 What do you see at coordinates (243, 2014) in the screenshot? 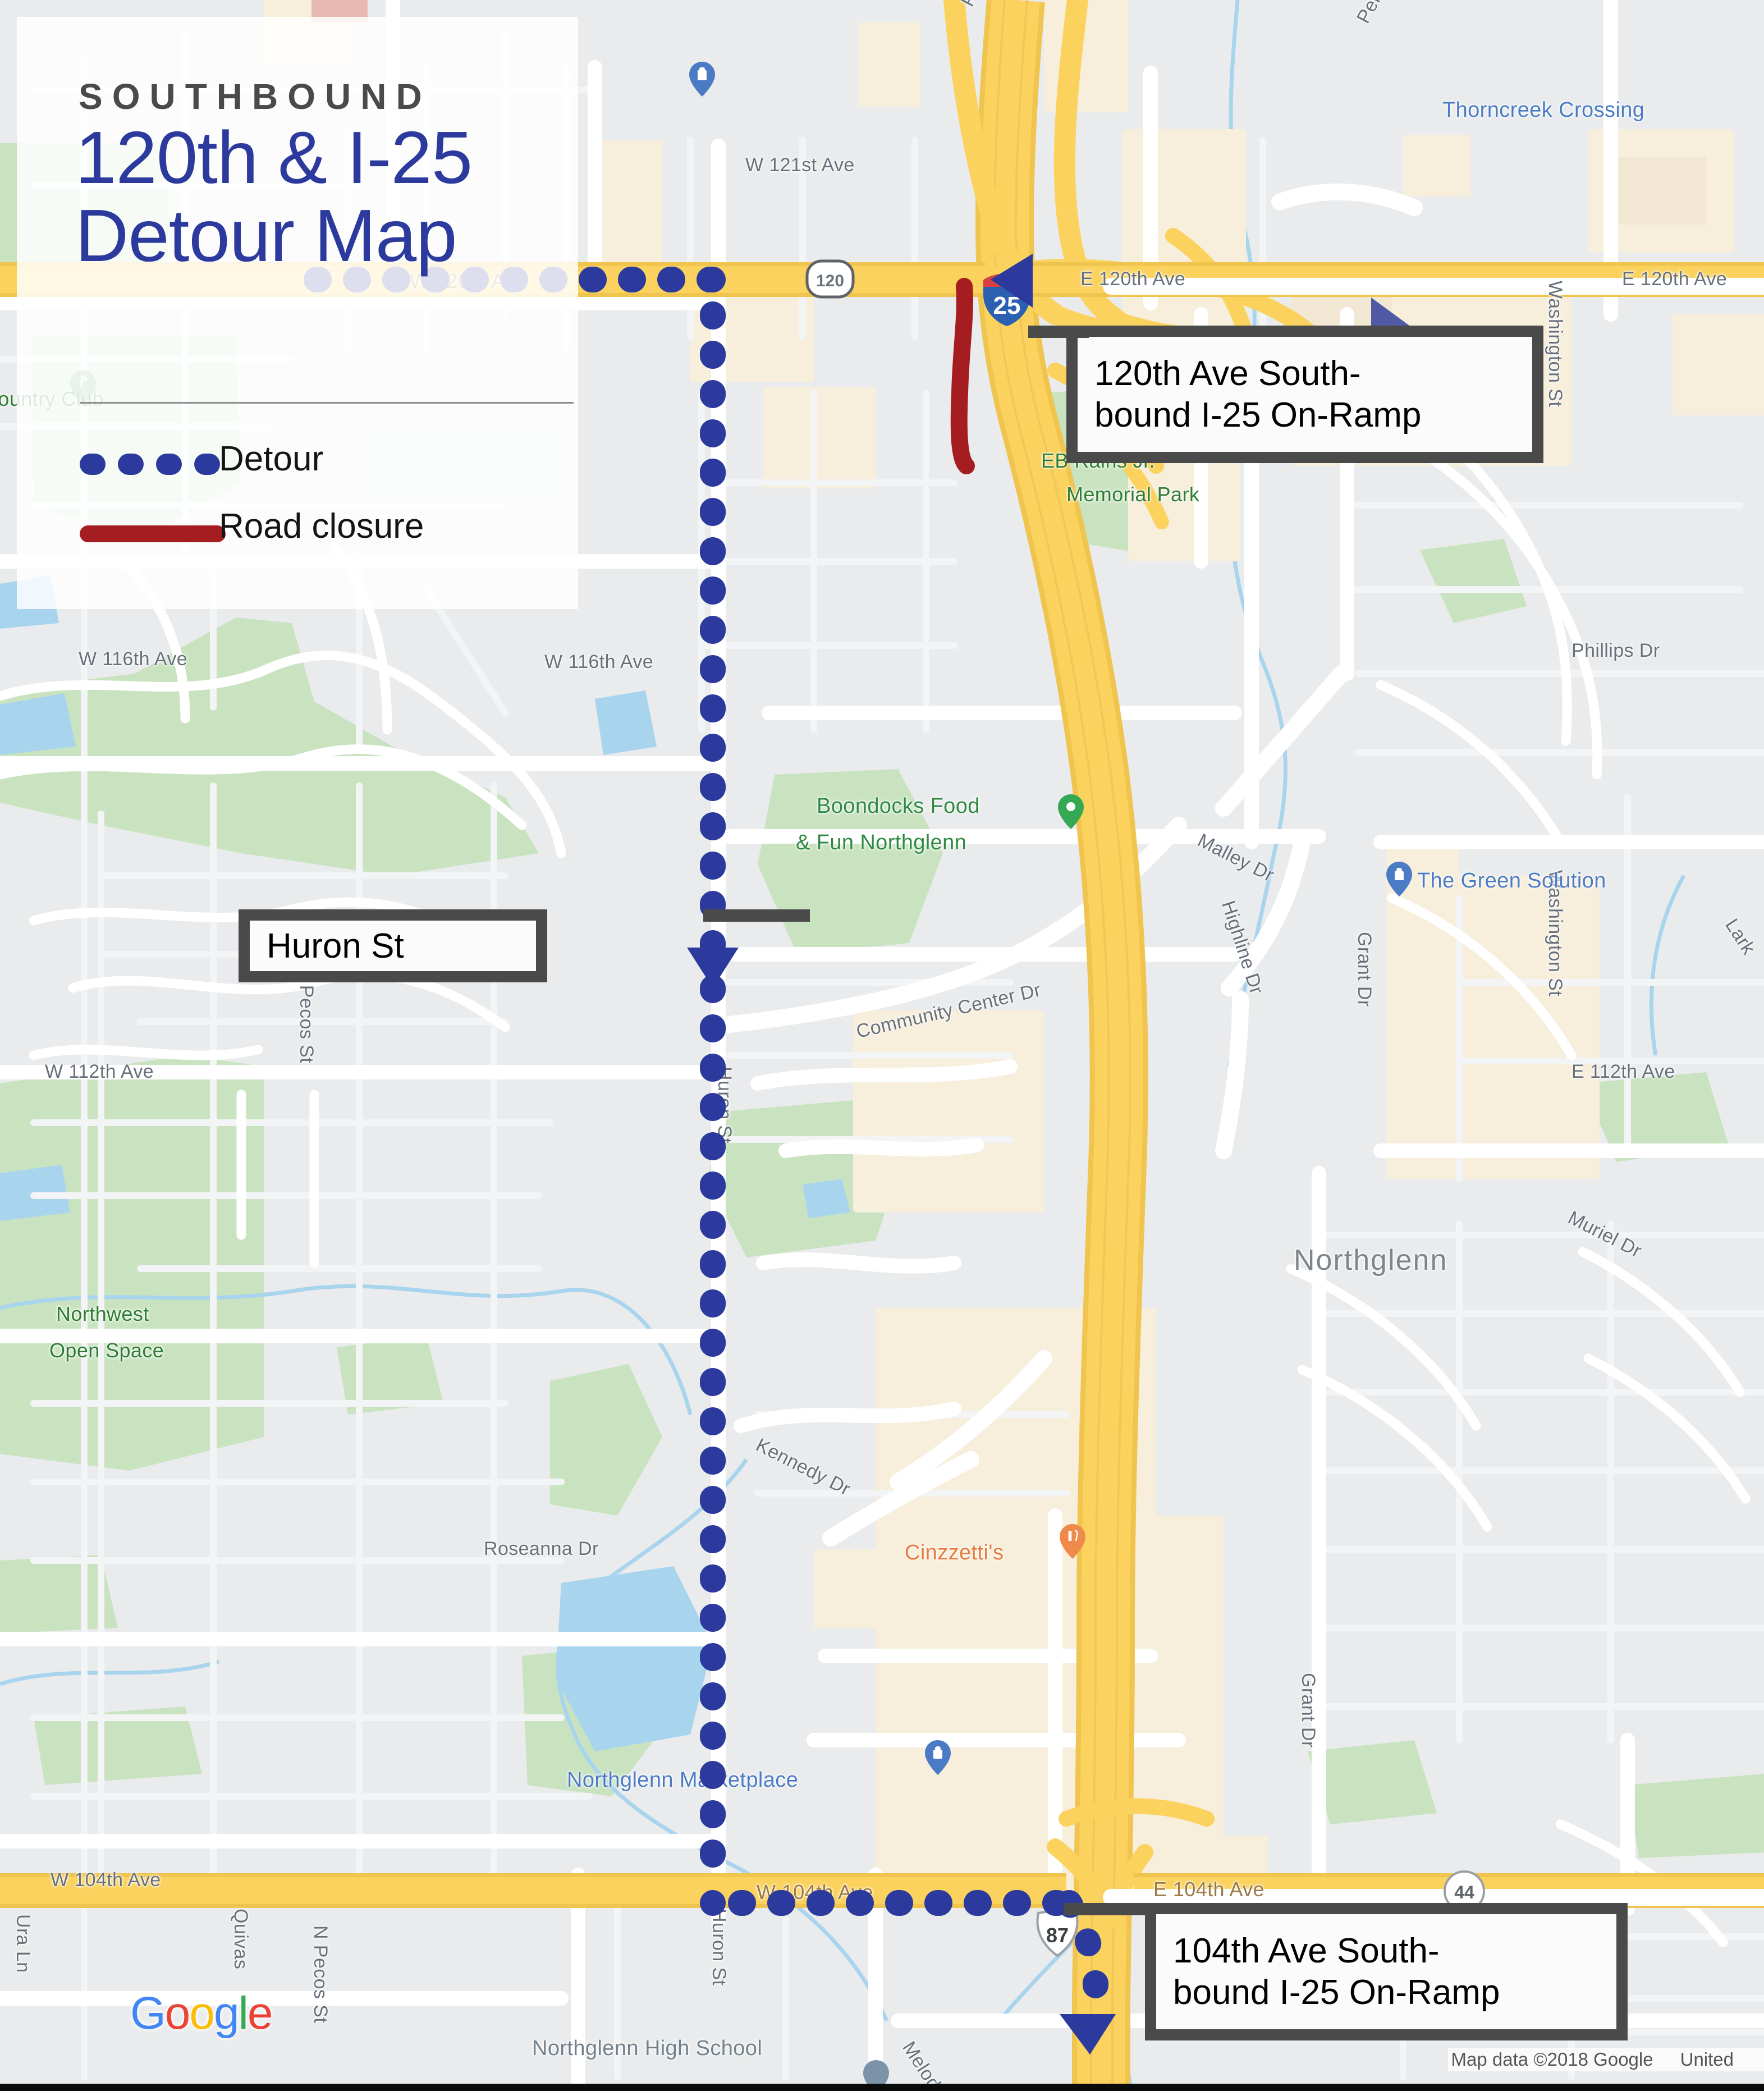
I see `google-logo-l: l` at bounding box center [243, 2014].